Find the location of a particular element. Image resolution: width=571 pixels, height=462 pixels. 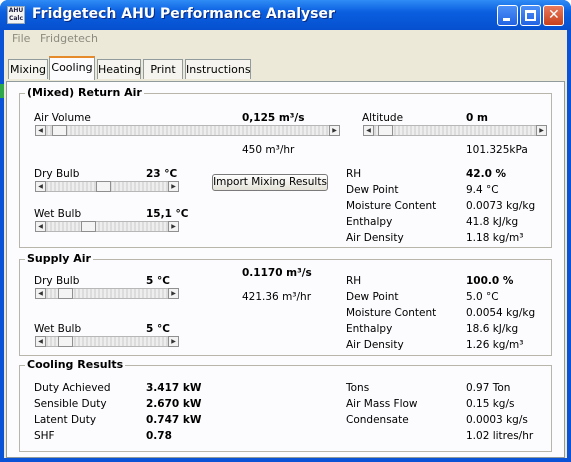

tab-print: Print is located at coordinates (163, 69).